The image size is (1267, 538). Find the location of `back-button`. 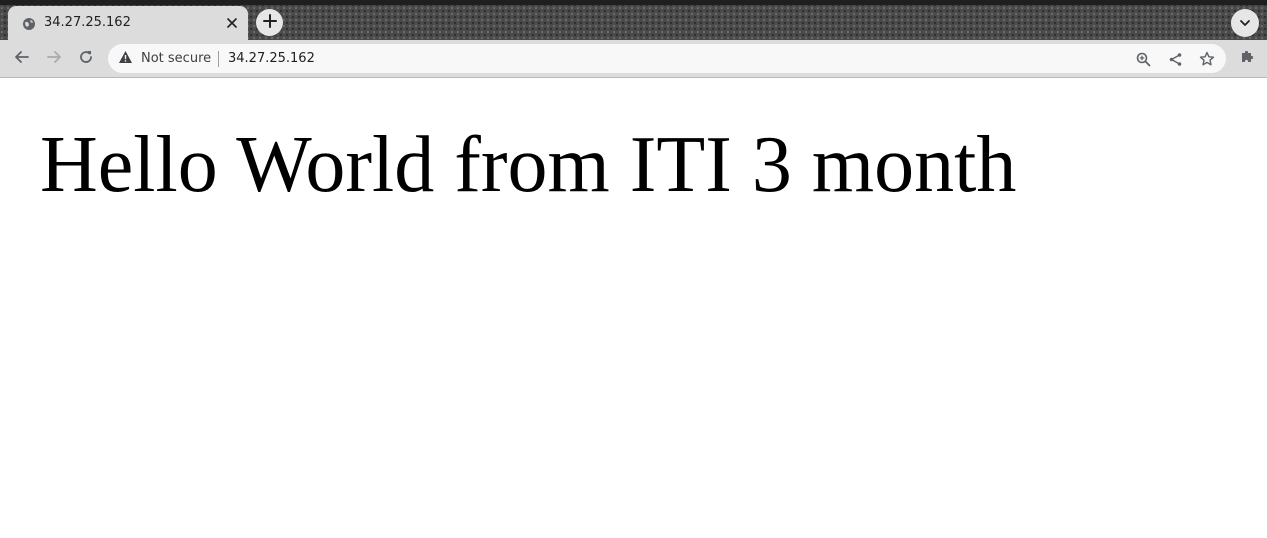

back-button is located at coordinates (22, 59).